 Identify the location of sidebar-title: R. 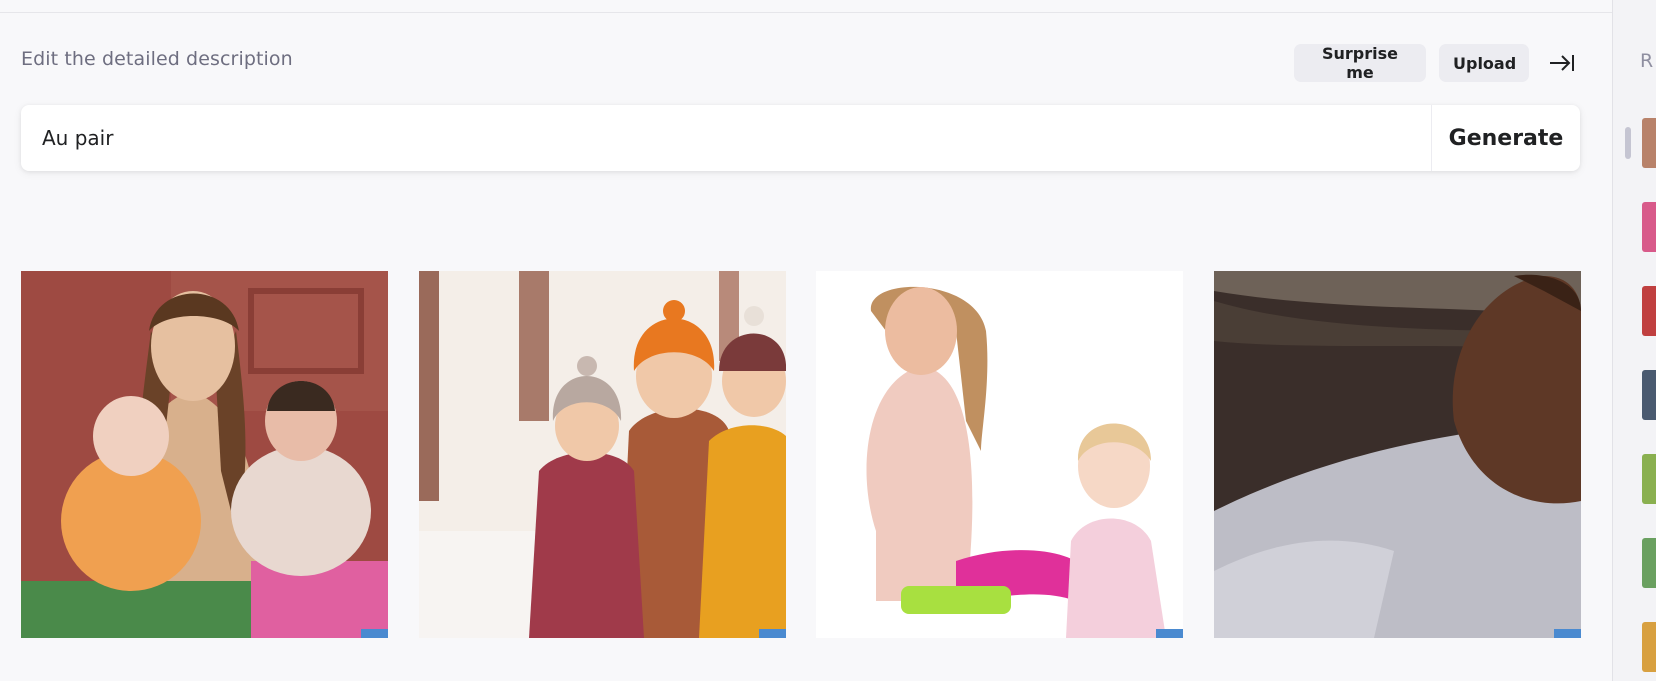
(1647, 61).